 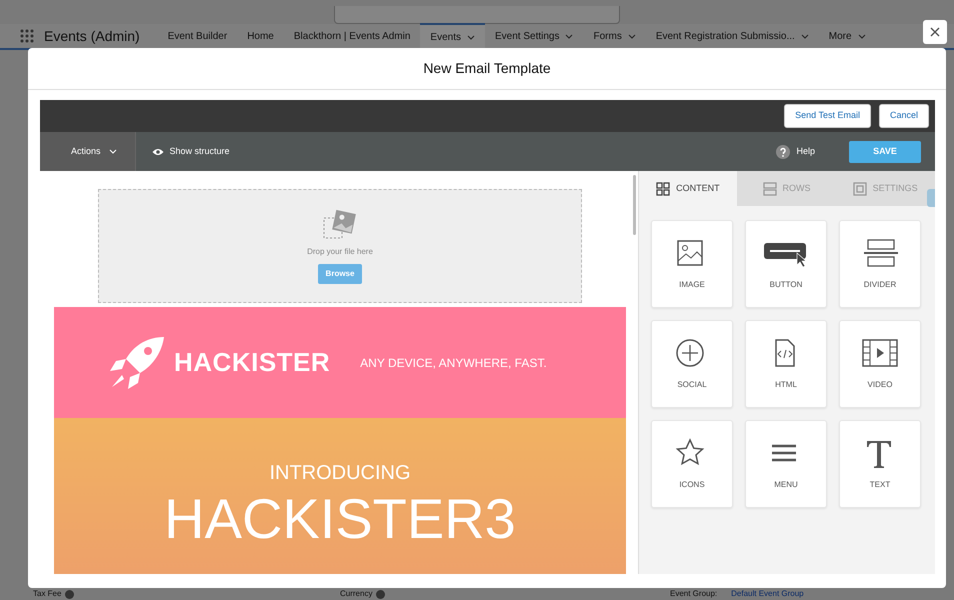 I want to click on chevron-down-icon, so click(x=112, y=151).